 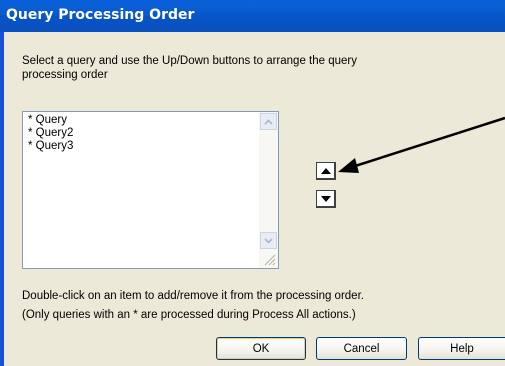 What do you see at coordinates (268, 190) in the screenshot?
I see `vertical-scrollbar` at bounding box center [268, 190].